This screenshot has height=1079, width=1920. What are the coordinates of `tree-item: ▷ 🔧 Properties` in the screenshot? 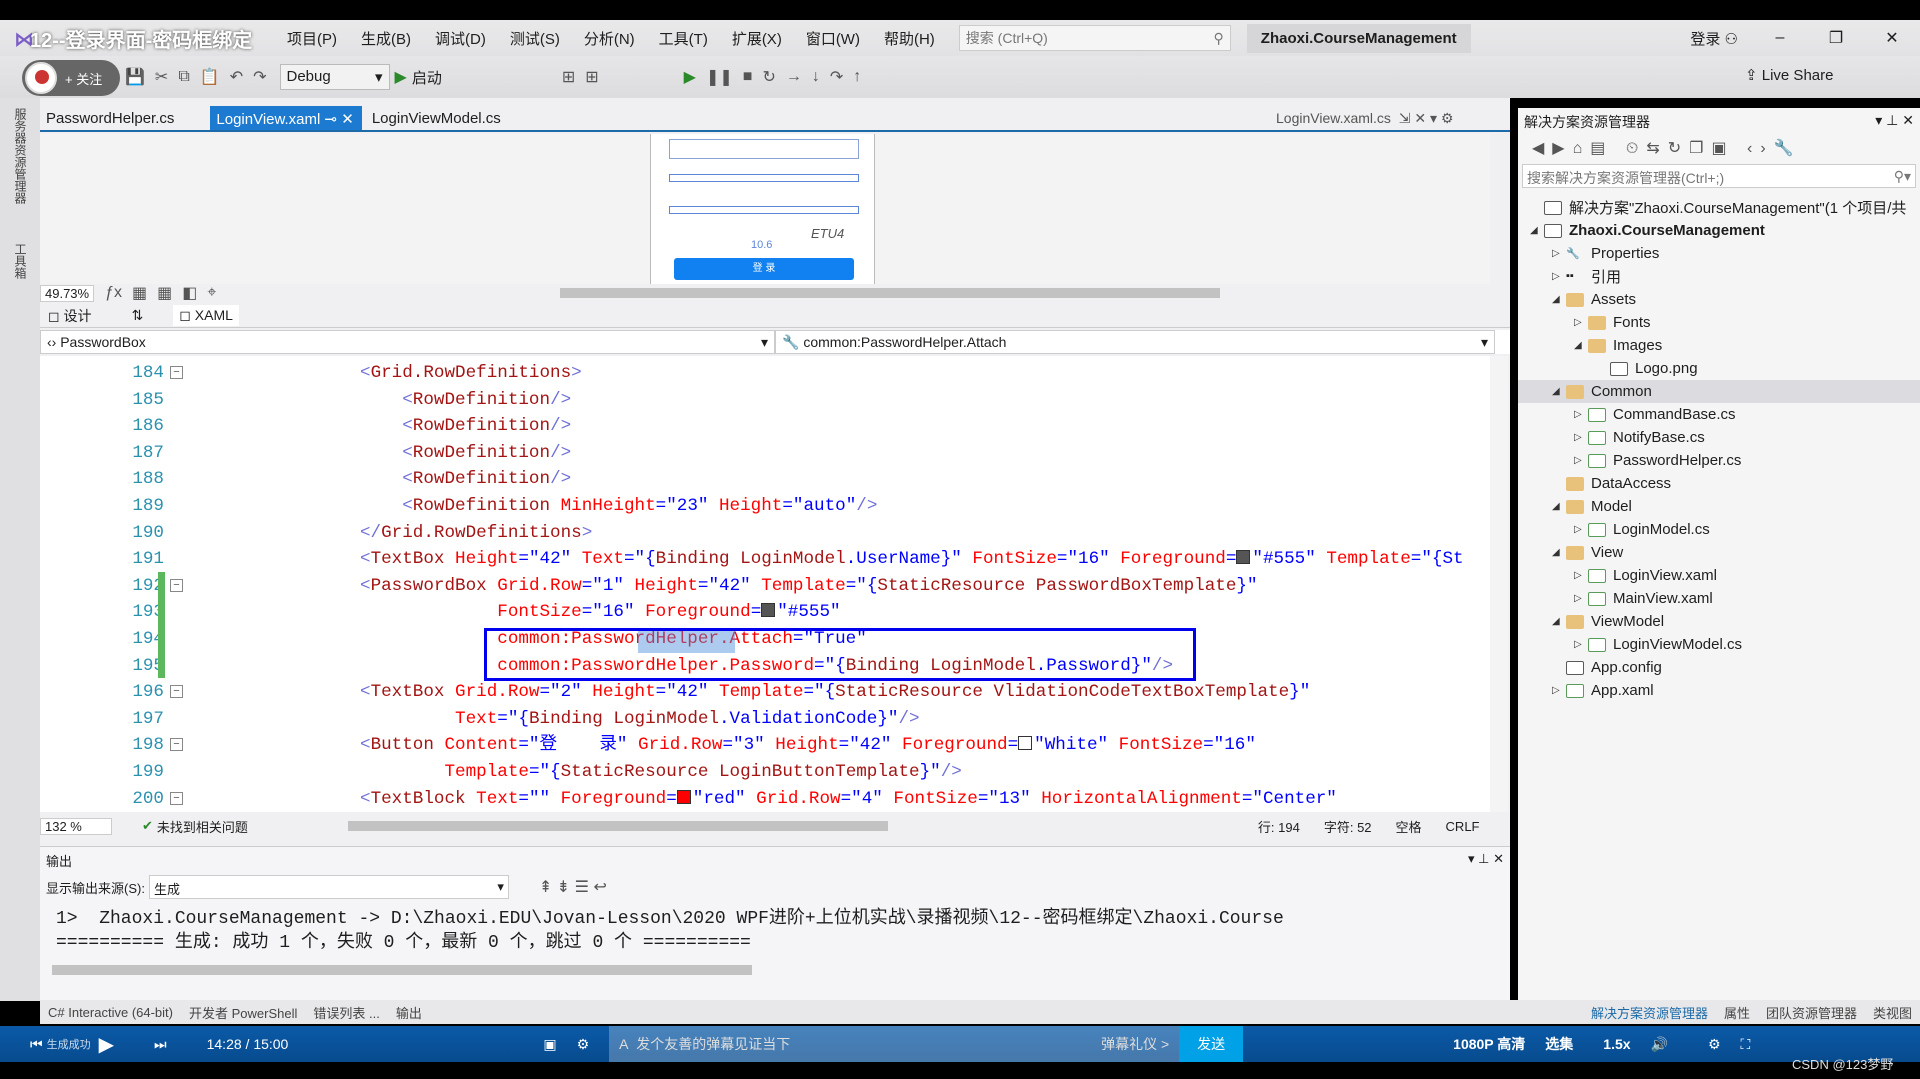 It's located at (1719, 253).